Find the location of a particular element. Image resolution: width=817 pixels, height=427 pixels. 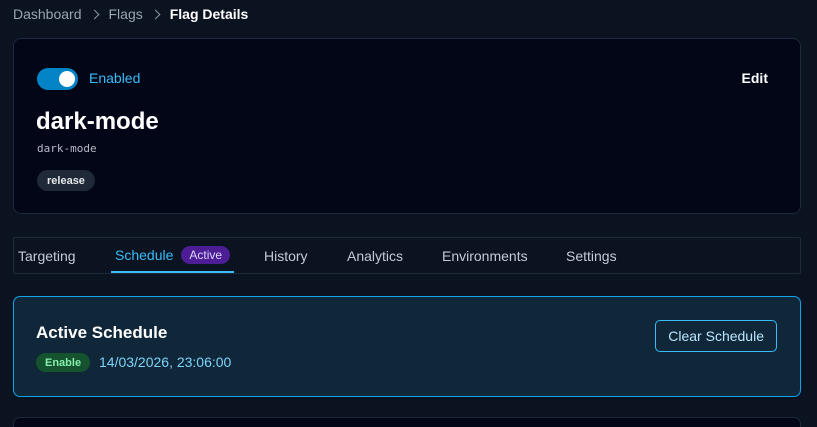

edit-button: Edit is located at coordinates (755, 78).